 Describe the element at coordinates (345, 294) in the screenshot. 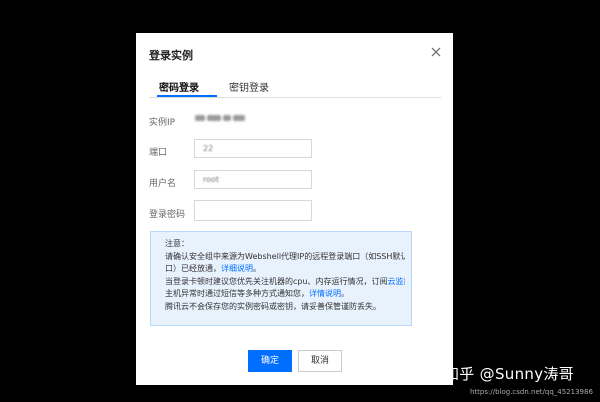

I see `notice-line-4-end: 。` at that location.